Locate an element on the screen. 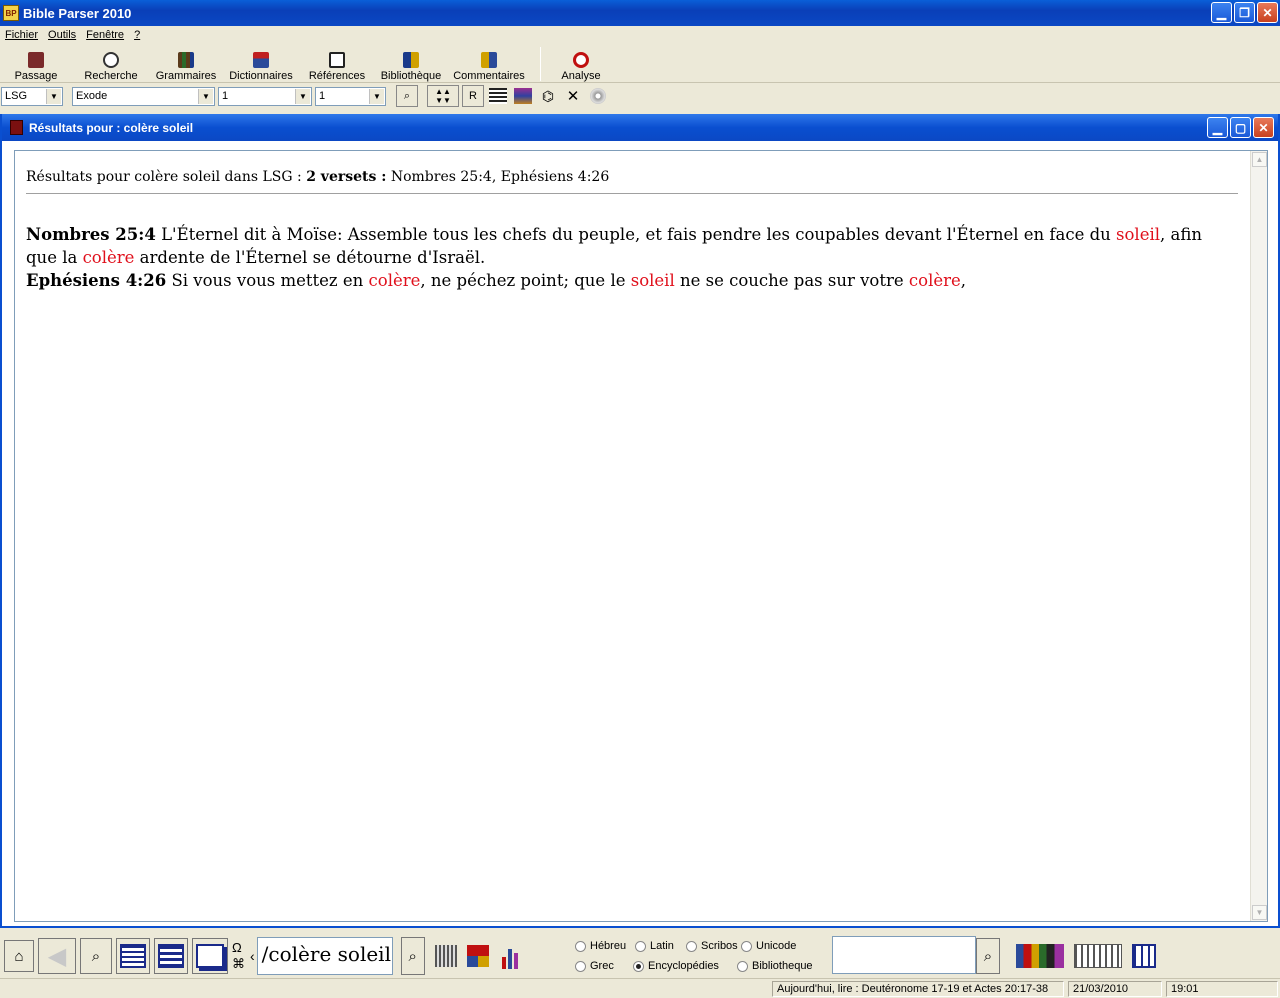 This screenshot has width=1280, height=998. omega-button: Ω is located at coordinates (239, 948).